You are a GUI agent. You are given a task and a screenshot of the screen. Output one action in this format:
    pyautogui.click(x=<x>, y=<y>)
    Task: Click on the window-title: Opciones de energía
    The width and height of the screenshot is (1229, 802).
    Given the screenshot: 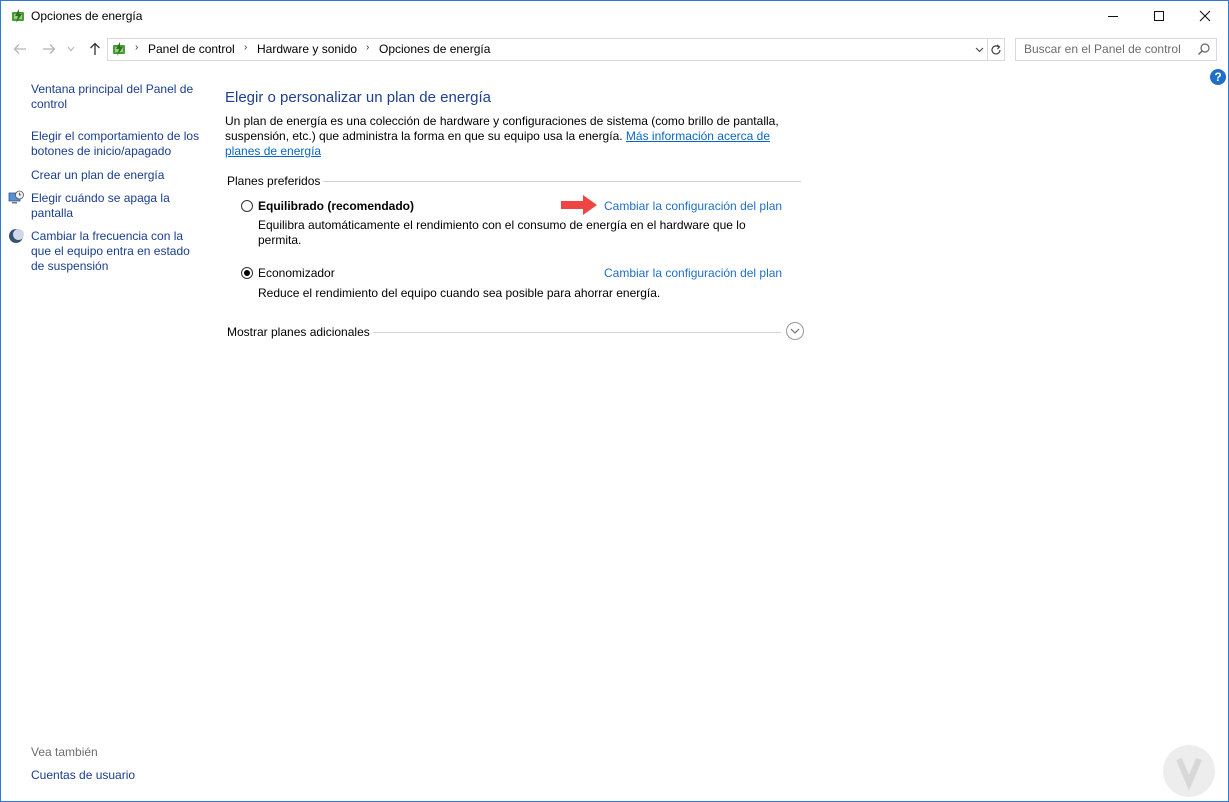 What is the action you would take?
    pyautogui.click(x=87, y=16)
    